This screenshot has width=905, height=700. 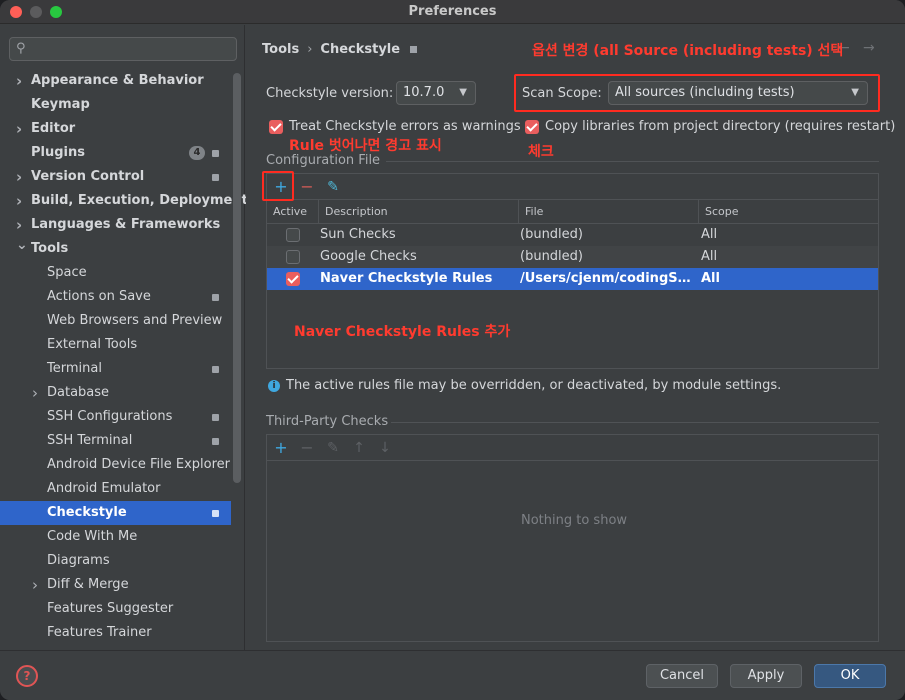 What do you see at coordinates (92, 536) in the screenshot?
I see `sidebar-item-label: Code With Me` at bounding box center [92, 536].